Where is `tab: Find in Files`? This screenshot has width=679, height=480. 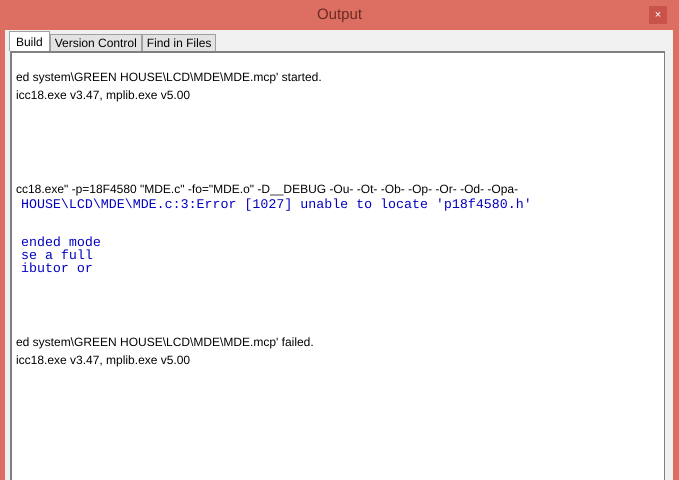
tab: Find in Files is located at coordinates (179, 42).